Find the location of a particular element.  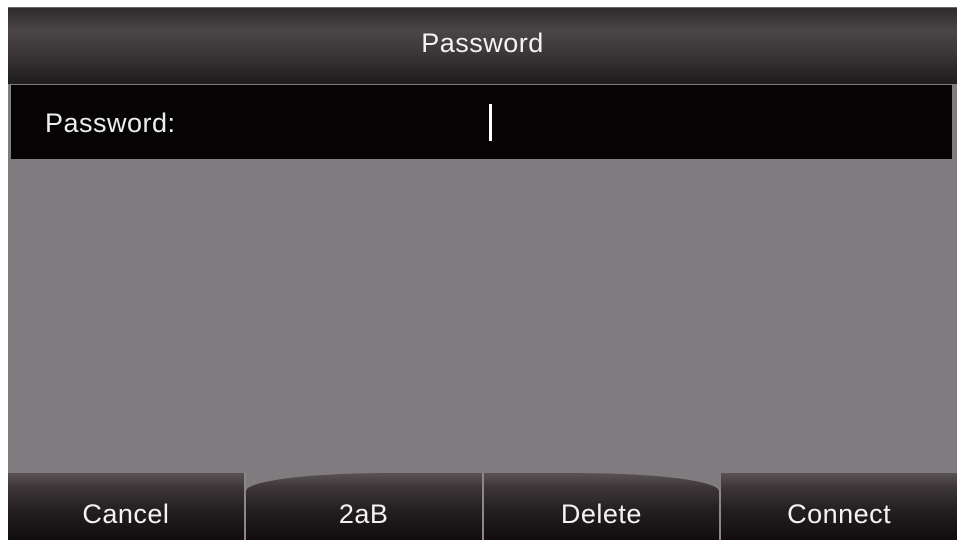

delete-button-label: Delete is located at coordinates (601, 514).